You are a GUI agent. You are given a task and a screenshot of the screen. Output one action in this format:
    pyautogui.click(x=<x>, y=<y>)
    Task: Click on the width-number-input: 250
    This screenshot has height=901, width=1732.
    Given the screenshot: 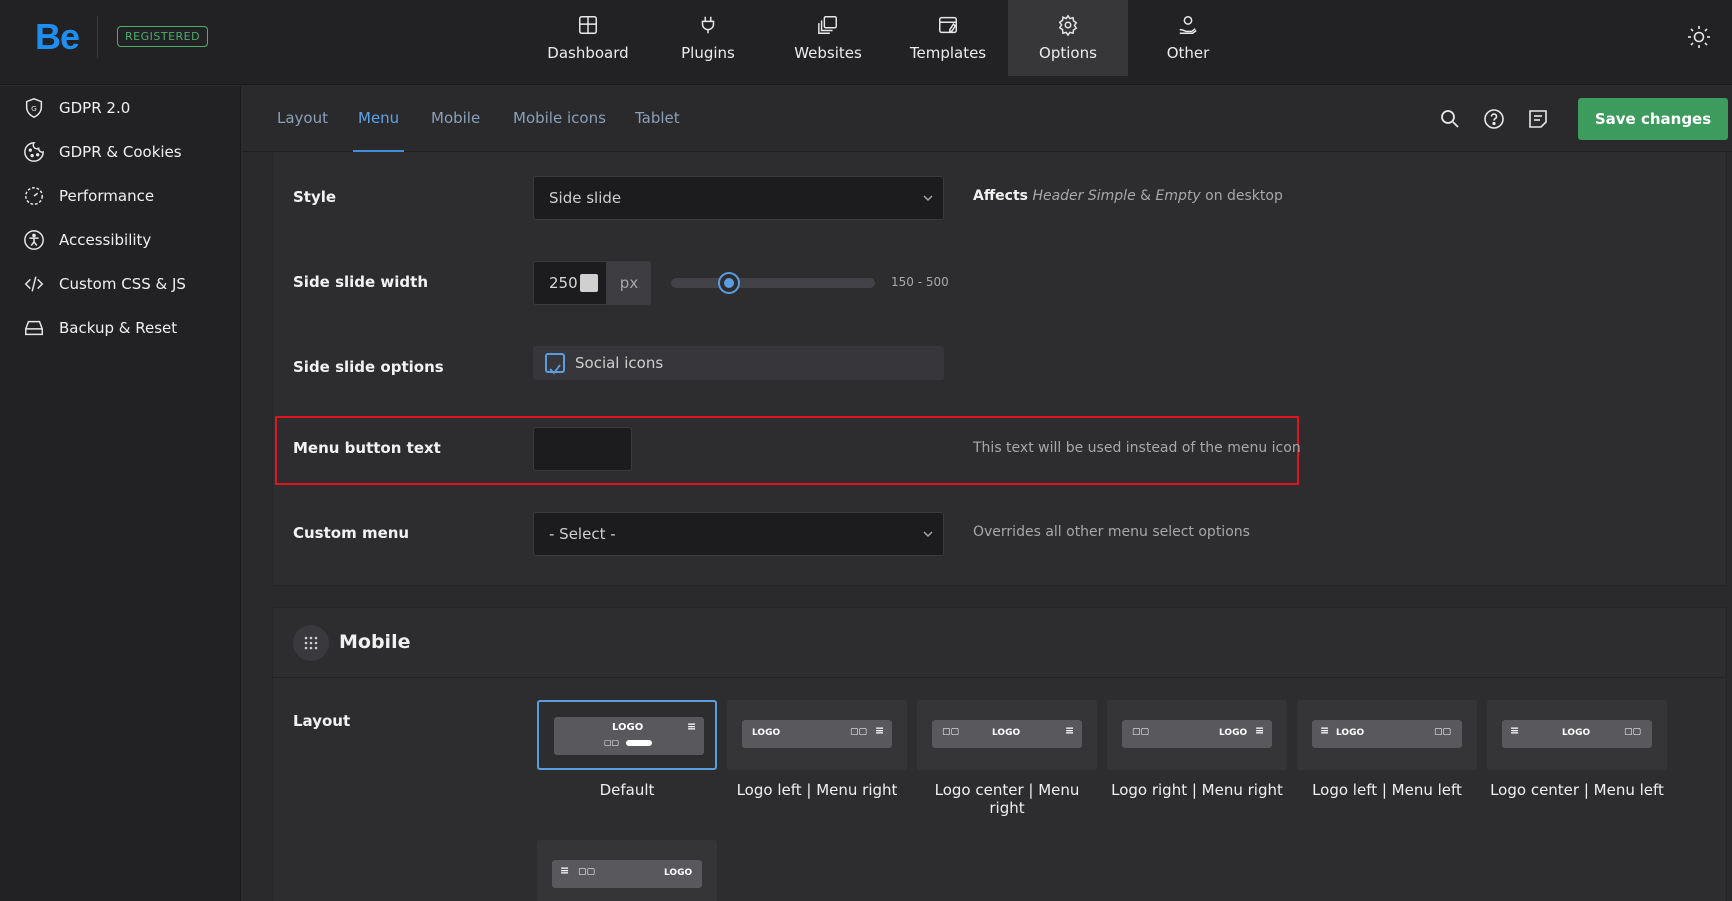 What is the action you would take?
    pyautogui.click(x=570, y=283)
    